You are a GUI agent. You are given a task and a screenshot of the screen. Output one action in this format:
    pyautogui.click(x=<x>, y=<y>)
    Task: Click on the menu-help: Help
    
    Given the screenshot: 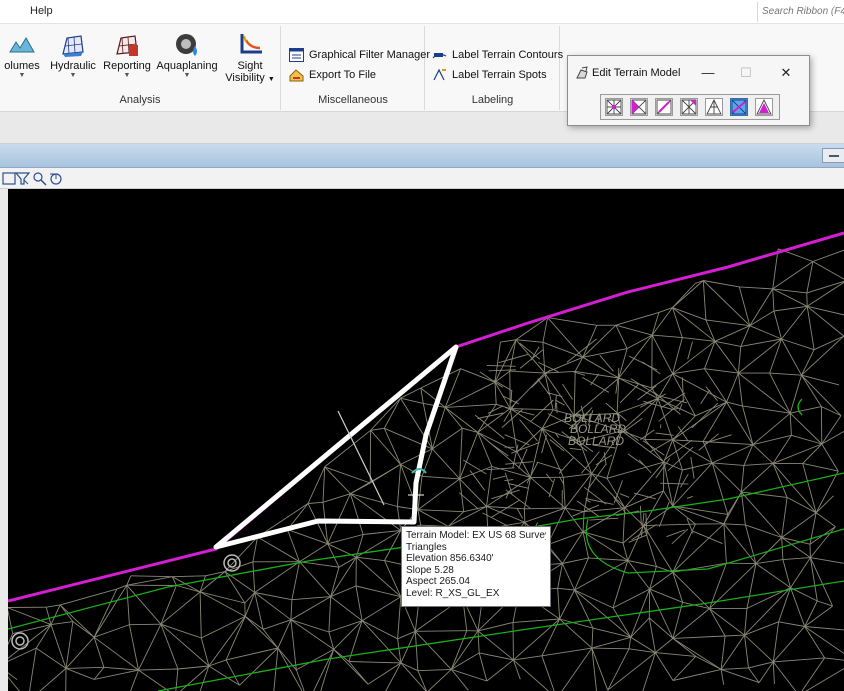 What is the action you would take?
    pyautogui.click(x=41, y=11)
    